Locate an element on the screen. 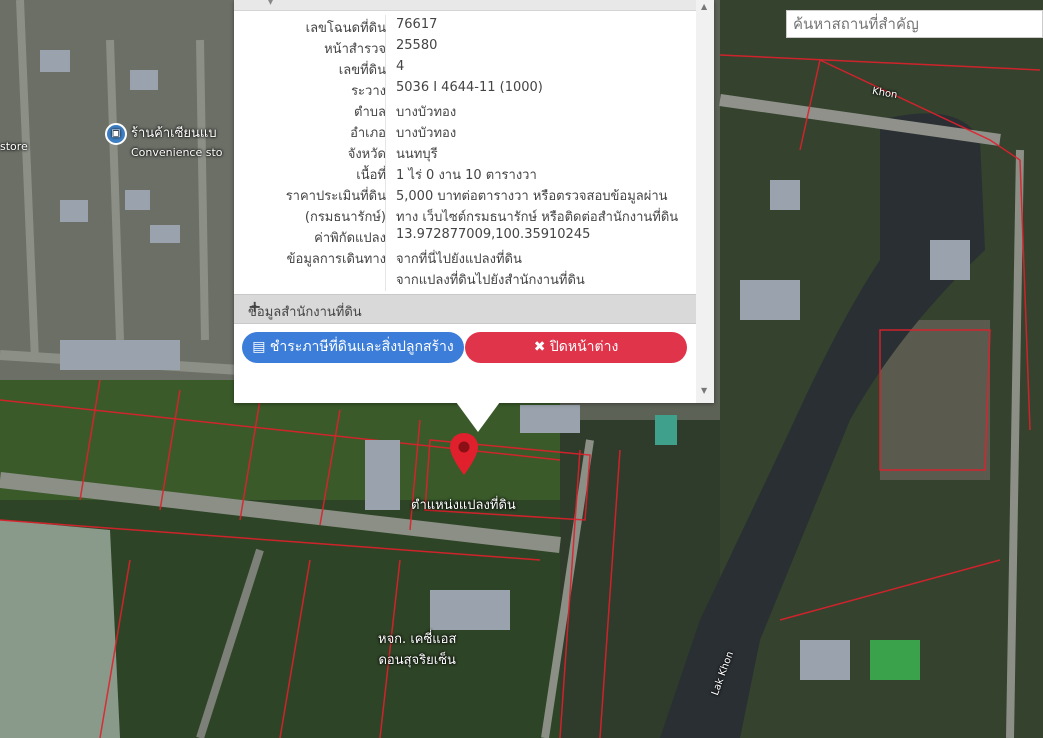 The height and width of the screenshot is (738, 1043). poi-store-left: store is located at coordinates (14, 146).